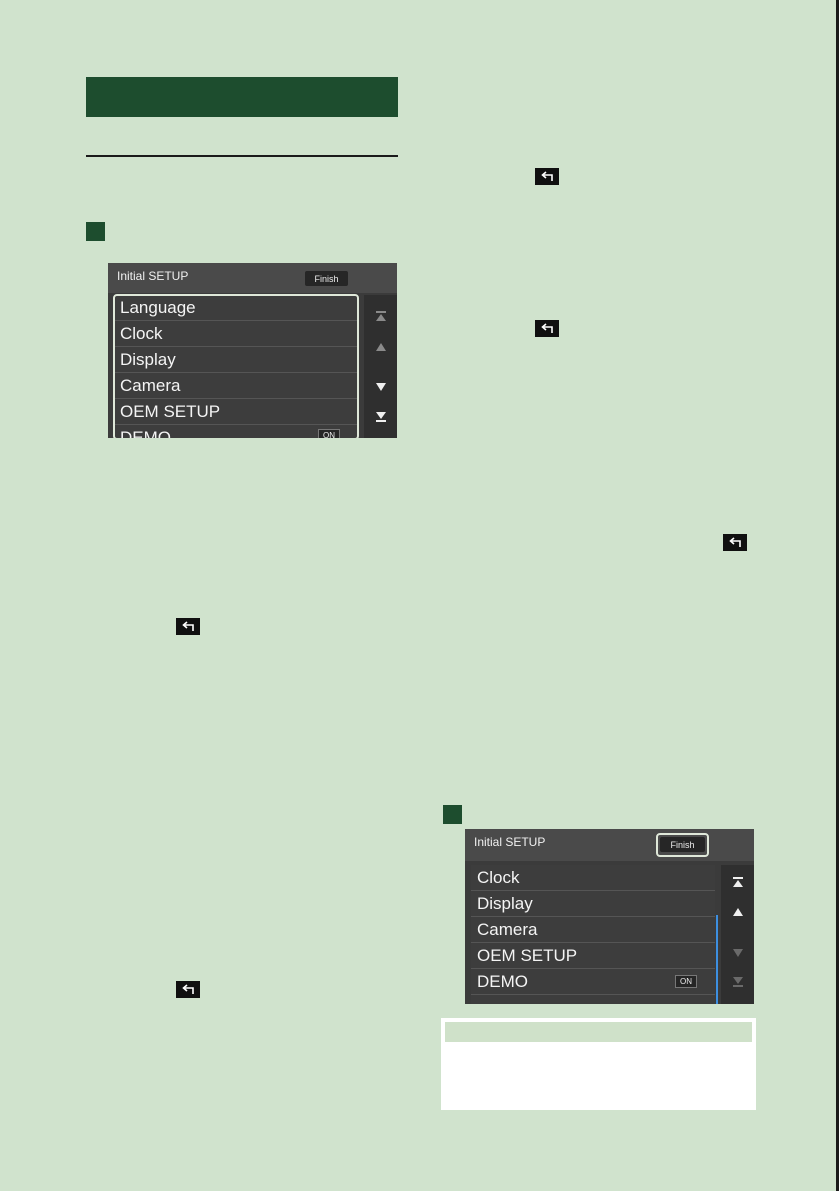  What do you see at coordinates (717, 959) in the screenshot?
I see `scroll-position-indicator` at bounding box center [717, 959].